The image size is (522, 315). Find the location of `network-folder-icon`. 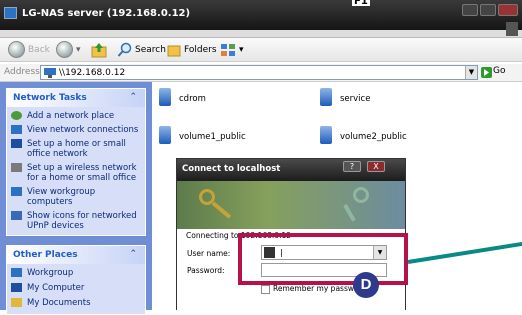

network-folder-icon is located at coordinates (10, 13).